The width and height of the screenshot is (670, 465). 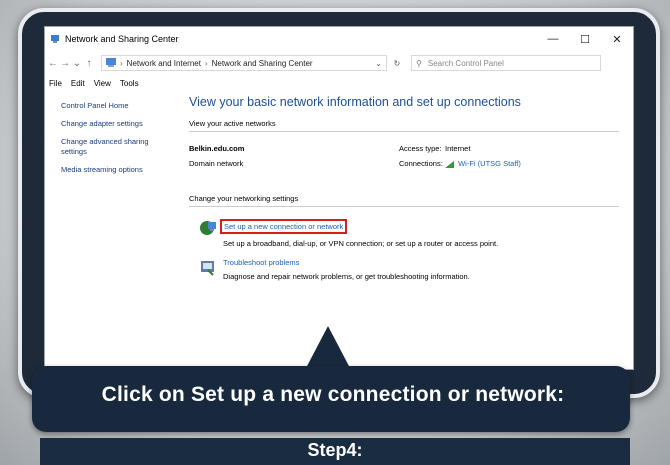 I want to click on step-label: Step4:, so click(x=335, y=450).